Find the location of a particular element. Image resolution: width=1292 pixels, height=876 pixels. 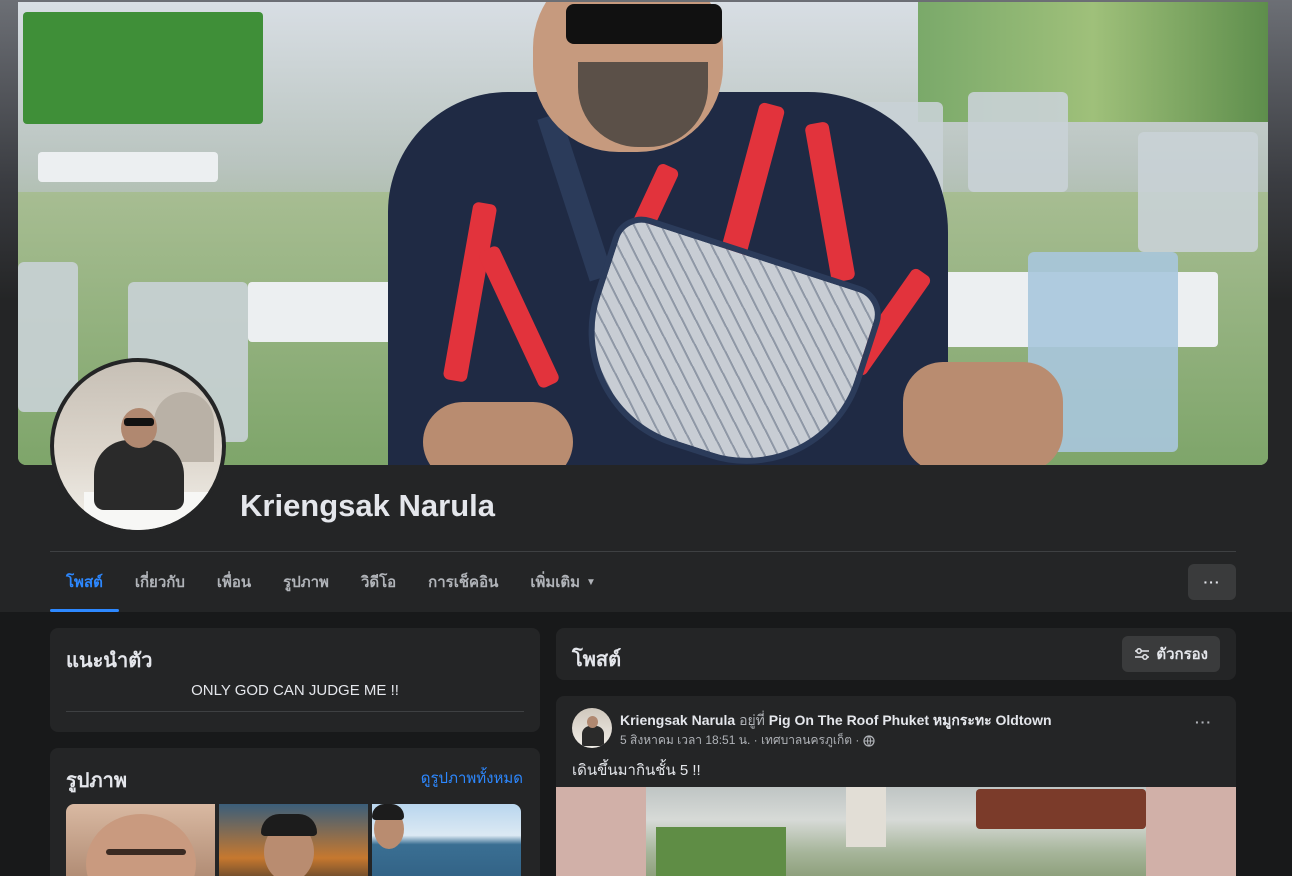

intro-title: แนะนำตัว is located at coordinates (109, 661).